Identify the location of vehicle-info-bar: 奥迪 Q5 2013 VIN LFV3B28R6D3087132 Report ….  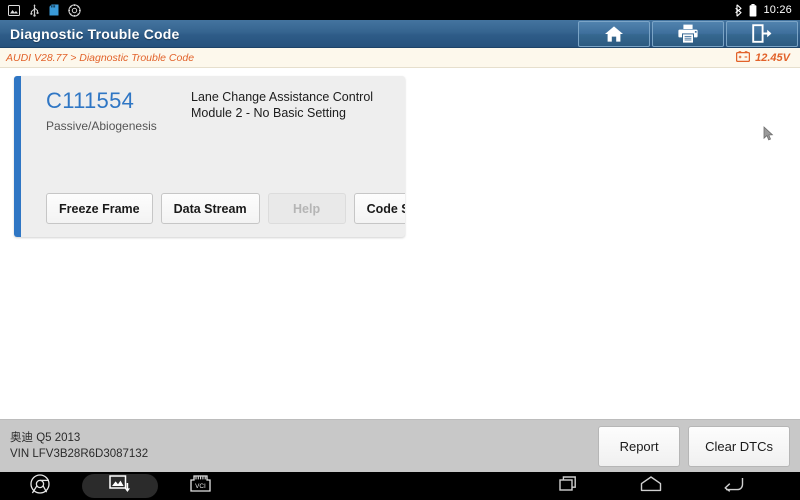
(400, 445).